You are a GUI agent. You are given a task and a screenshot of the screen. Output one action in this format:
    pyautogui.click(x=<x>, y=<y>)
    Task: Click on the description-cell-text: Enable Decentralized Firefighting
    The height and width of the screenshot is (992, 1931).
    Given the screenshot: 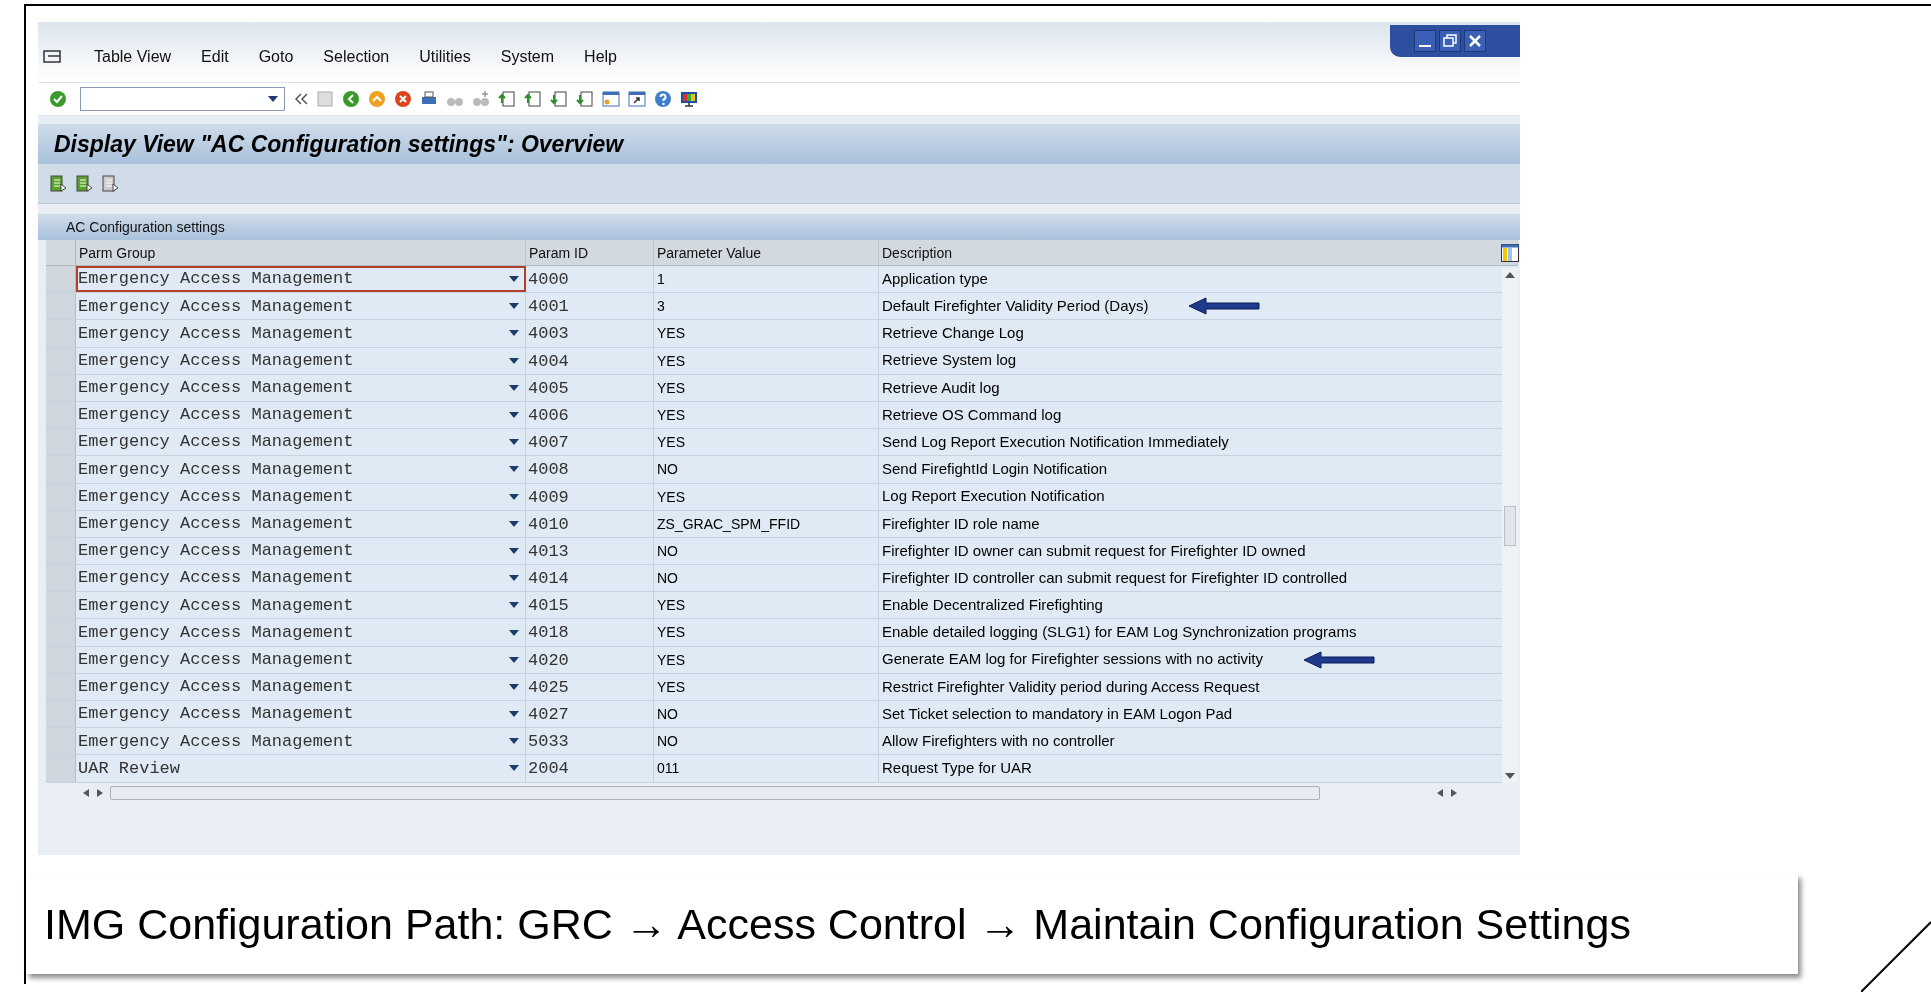 What is the action you would take?
    pyautogui.click(x=992, y=605)
    